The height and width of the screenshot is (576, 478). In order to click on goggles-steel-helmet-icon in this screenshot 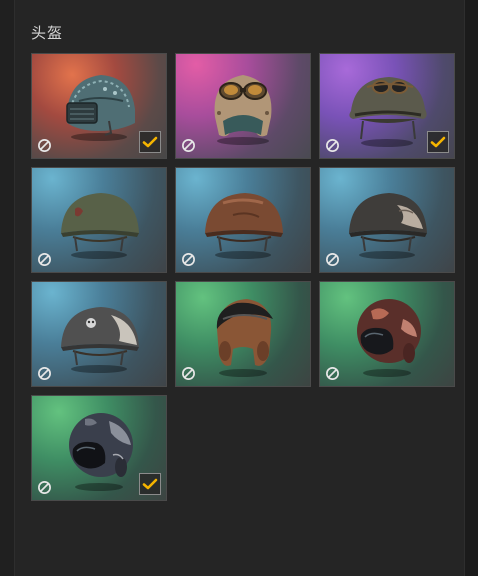, I will do `click(388, 112)`.